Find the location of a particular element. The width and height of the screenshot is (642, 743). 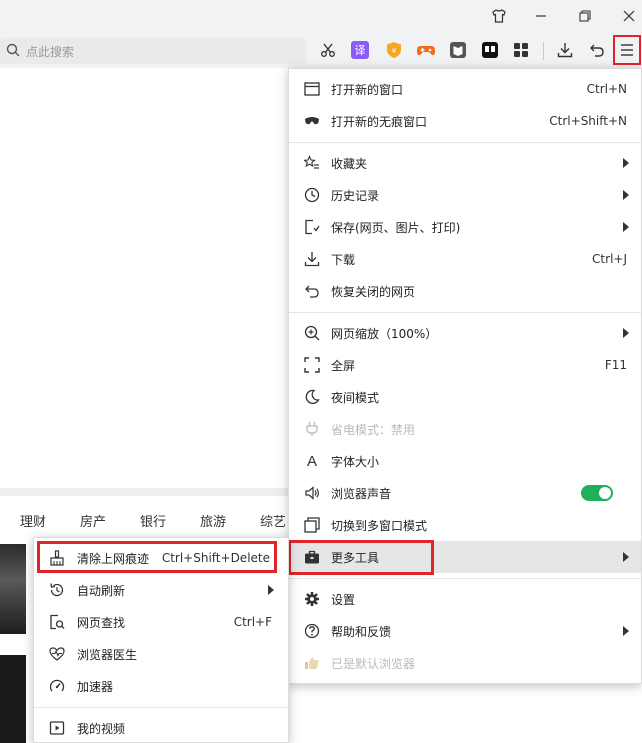

menu-item-new-window: 打开新的窗口 Ctrl+N is located at coordinates (465, 89).